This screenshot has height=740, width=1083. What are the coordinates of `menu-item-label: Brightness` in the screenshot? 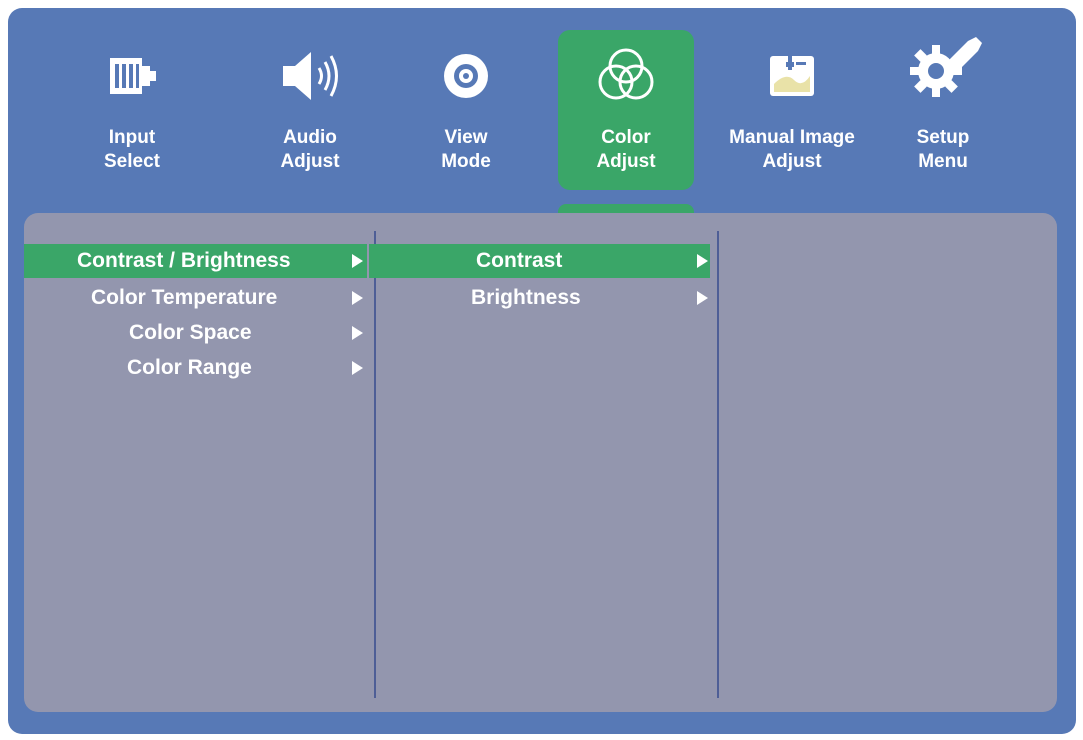 It's located at (526, 297).